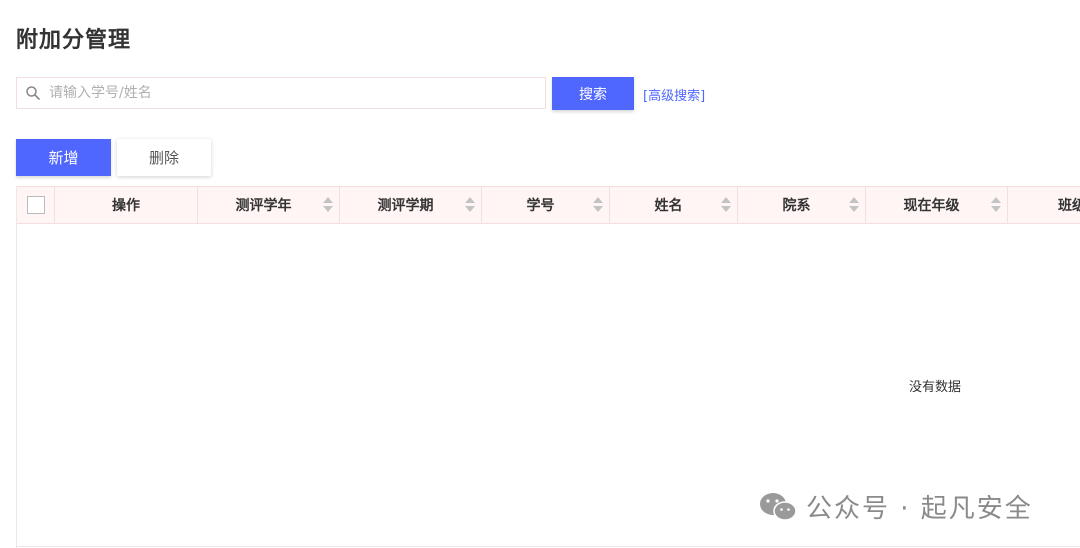  What do you see at coordinates (284, 93) in the screenshot?
I see `search-input` at bounding box center [284, 93].